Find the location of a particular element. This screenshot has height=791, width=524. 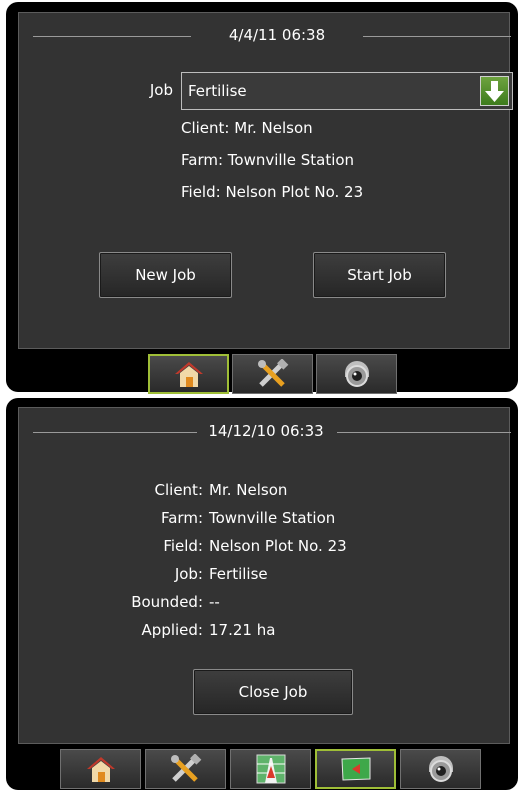

applied-value: 17.21 ha is located at coordinates (242, 630).